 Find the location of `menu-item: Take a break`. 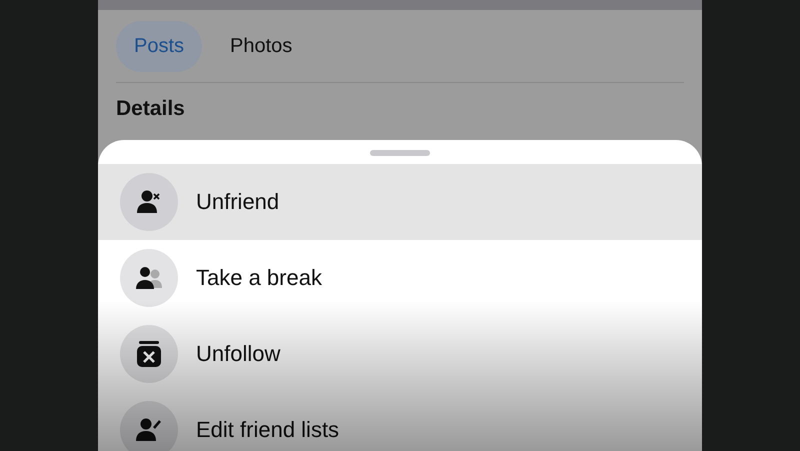

menu-item: Take a break is located at coordinates (400, 278).